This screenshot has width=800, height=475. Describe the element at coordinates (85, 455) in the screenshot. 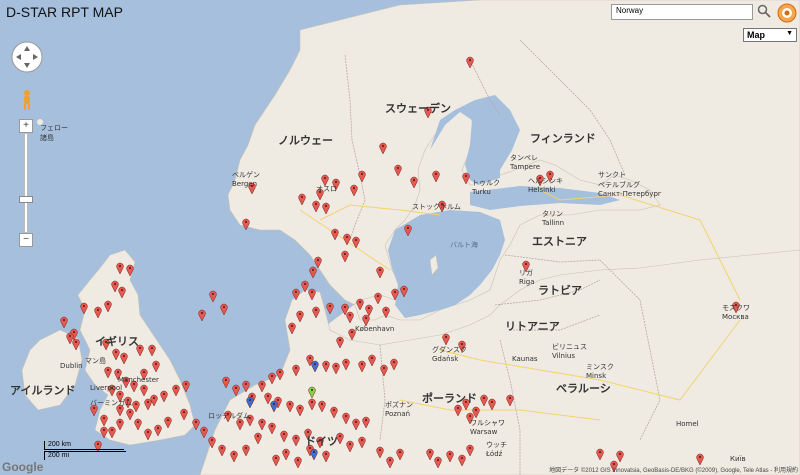

I see `scale-imperial: 200 mi` at that location.